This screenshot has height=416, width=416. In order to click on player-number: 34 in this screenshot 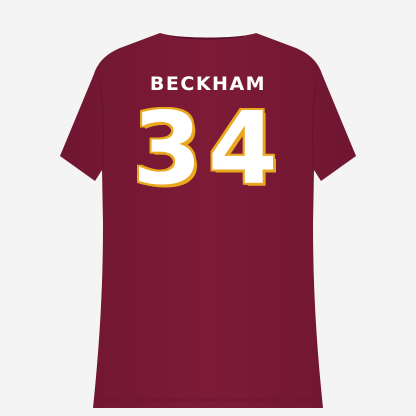, I will do `click(208, 148)`.